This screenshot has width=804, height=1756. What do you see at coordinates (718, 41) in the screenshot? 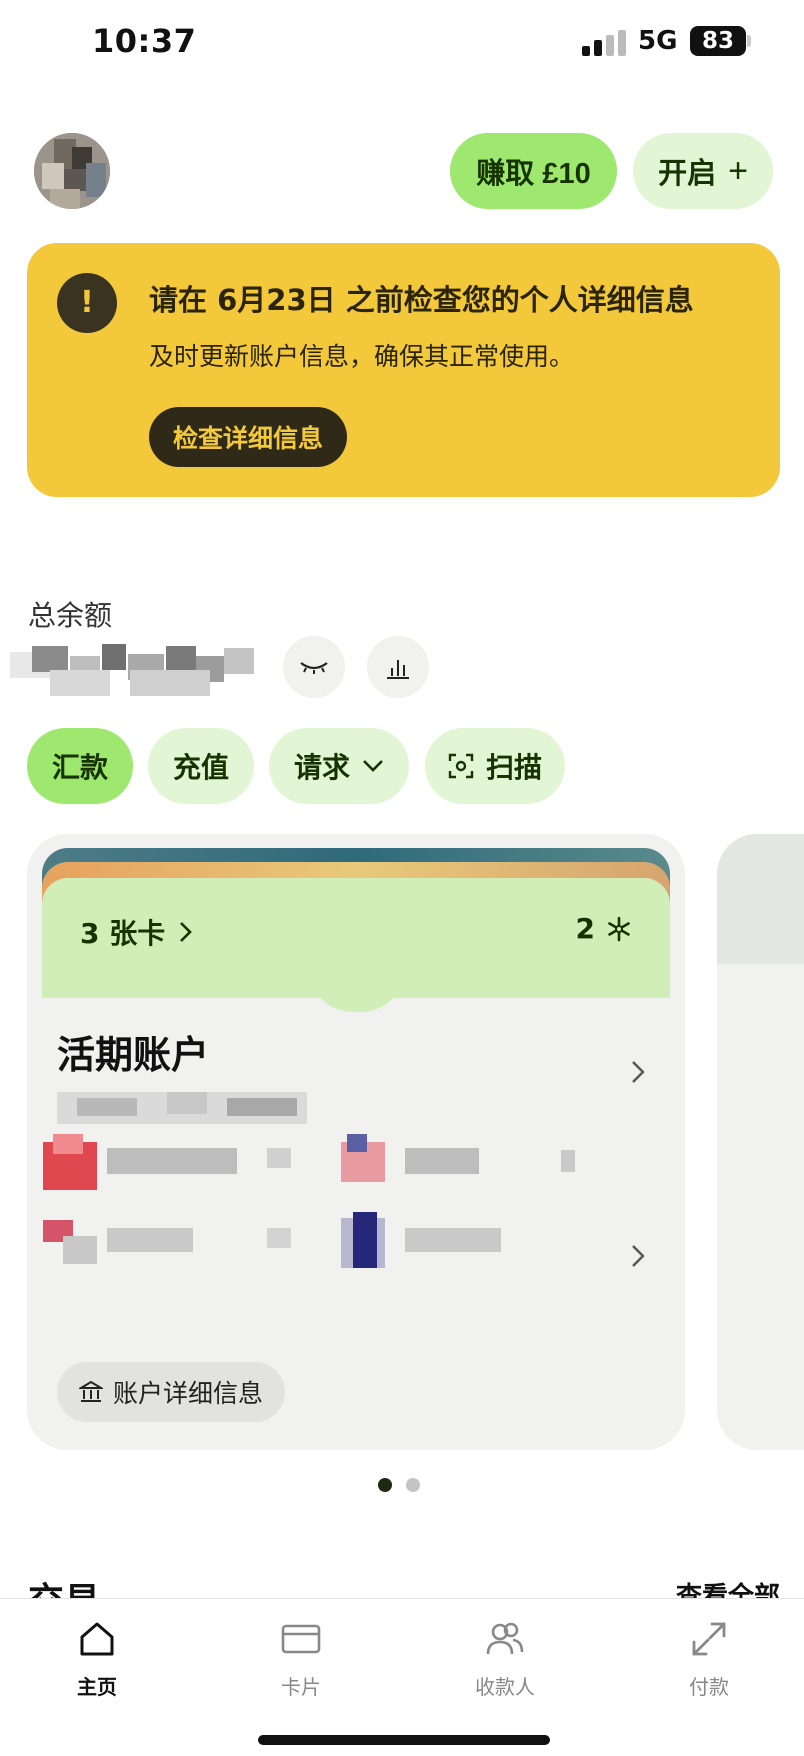
I see `battery-icon: 83` at bounding box center [718, 41].